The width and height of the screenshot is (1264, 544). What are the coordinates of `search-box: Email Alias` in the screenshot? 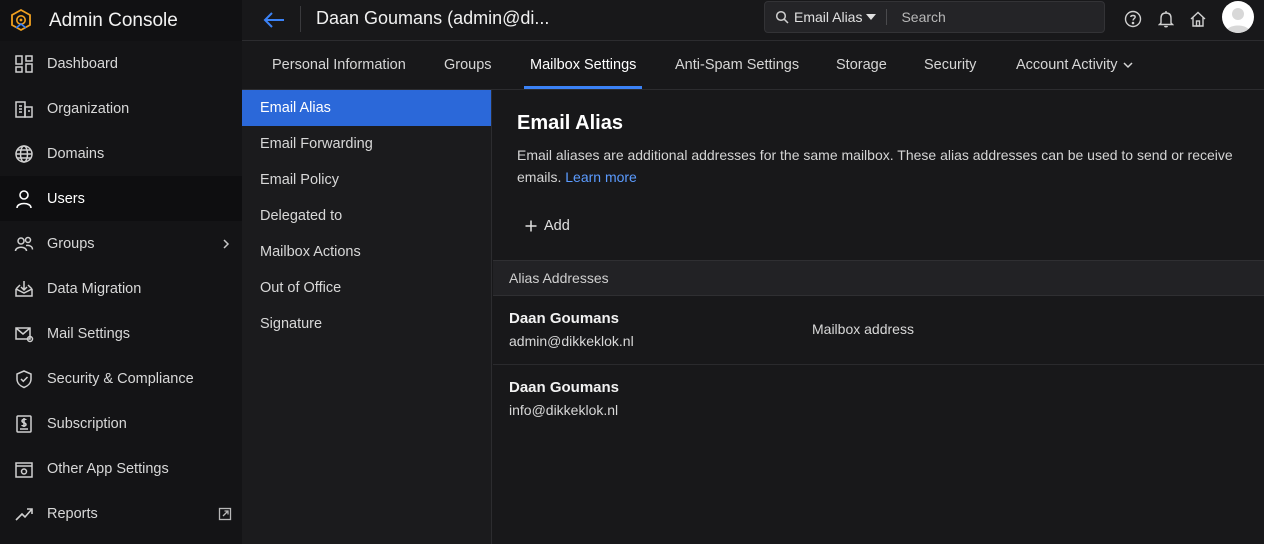 It's located at (934, 17).